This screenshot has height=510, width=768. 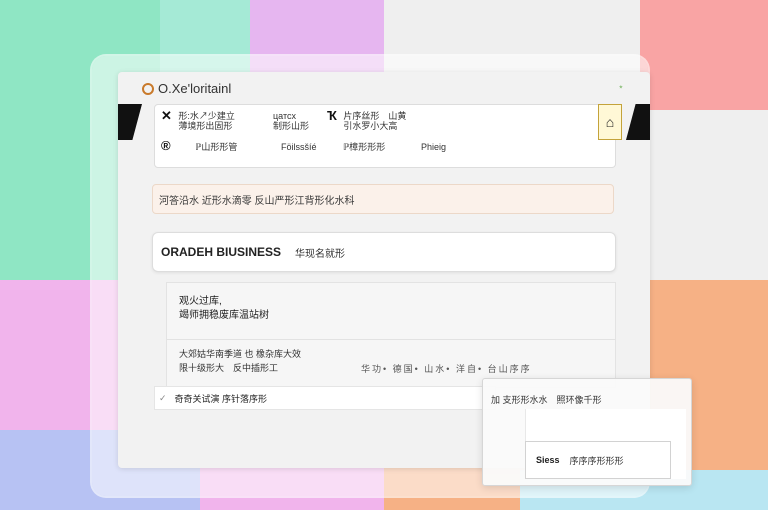 What do you see at coordinates (325, 398) in the screenshot?
I see `dropdown-row: ✓ 奇奇关试演 序针落序形` at bounding box center [325, 398].